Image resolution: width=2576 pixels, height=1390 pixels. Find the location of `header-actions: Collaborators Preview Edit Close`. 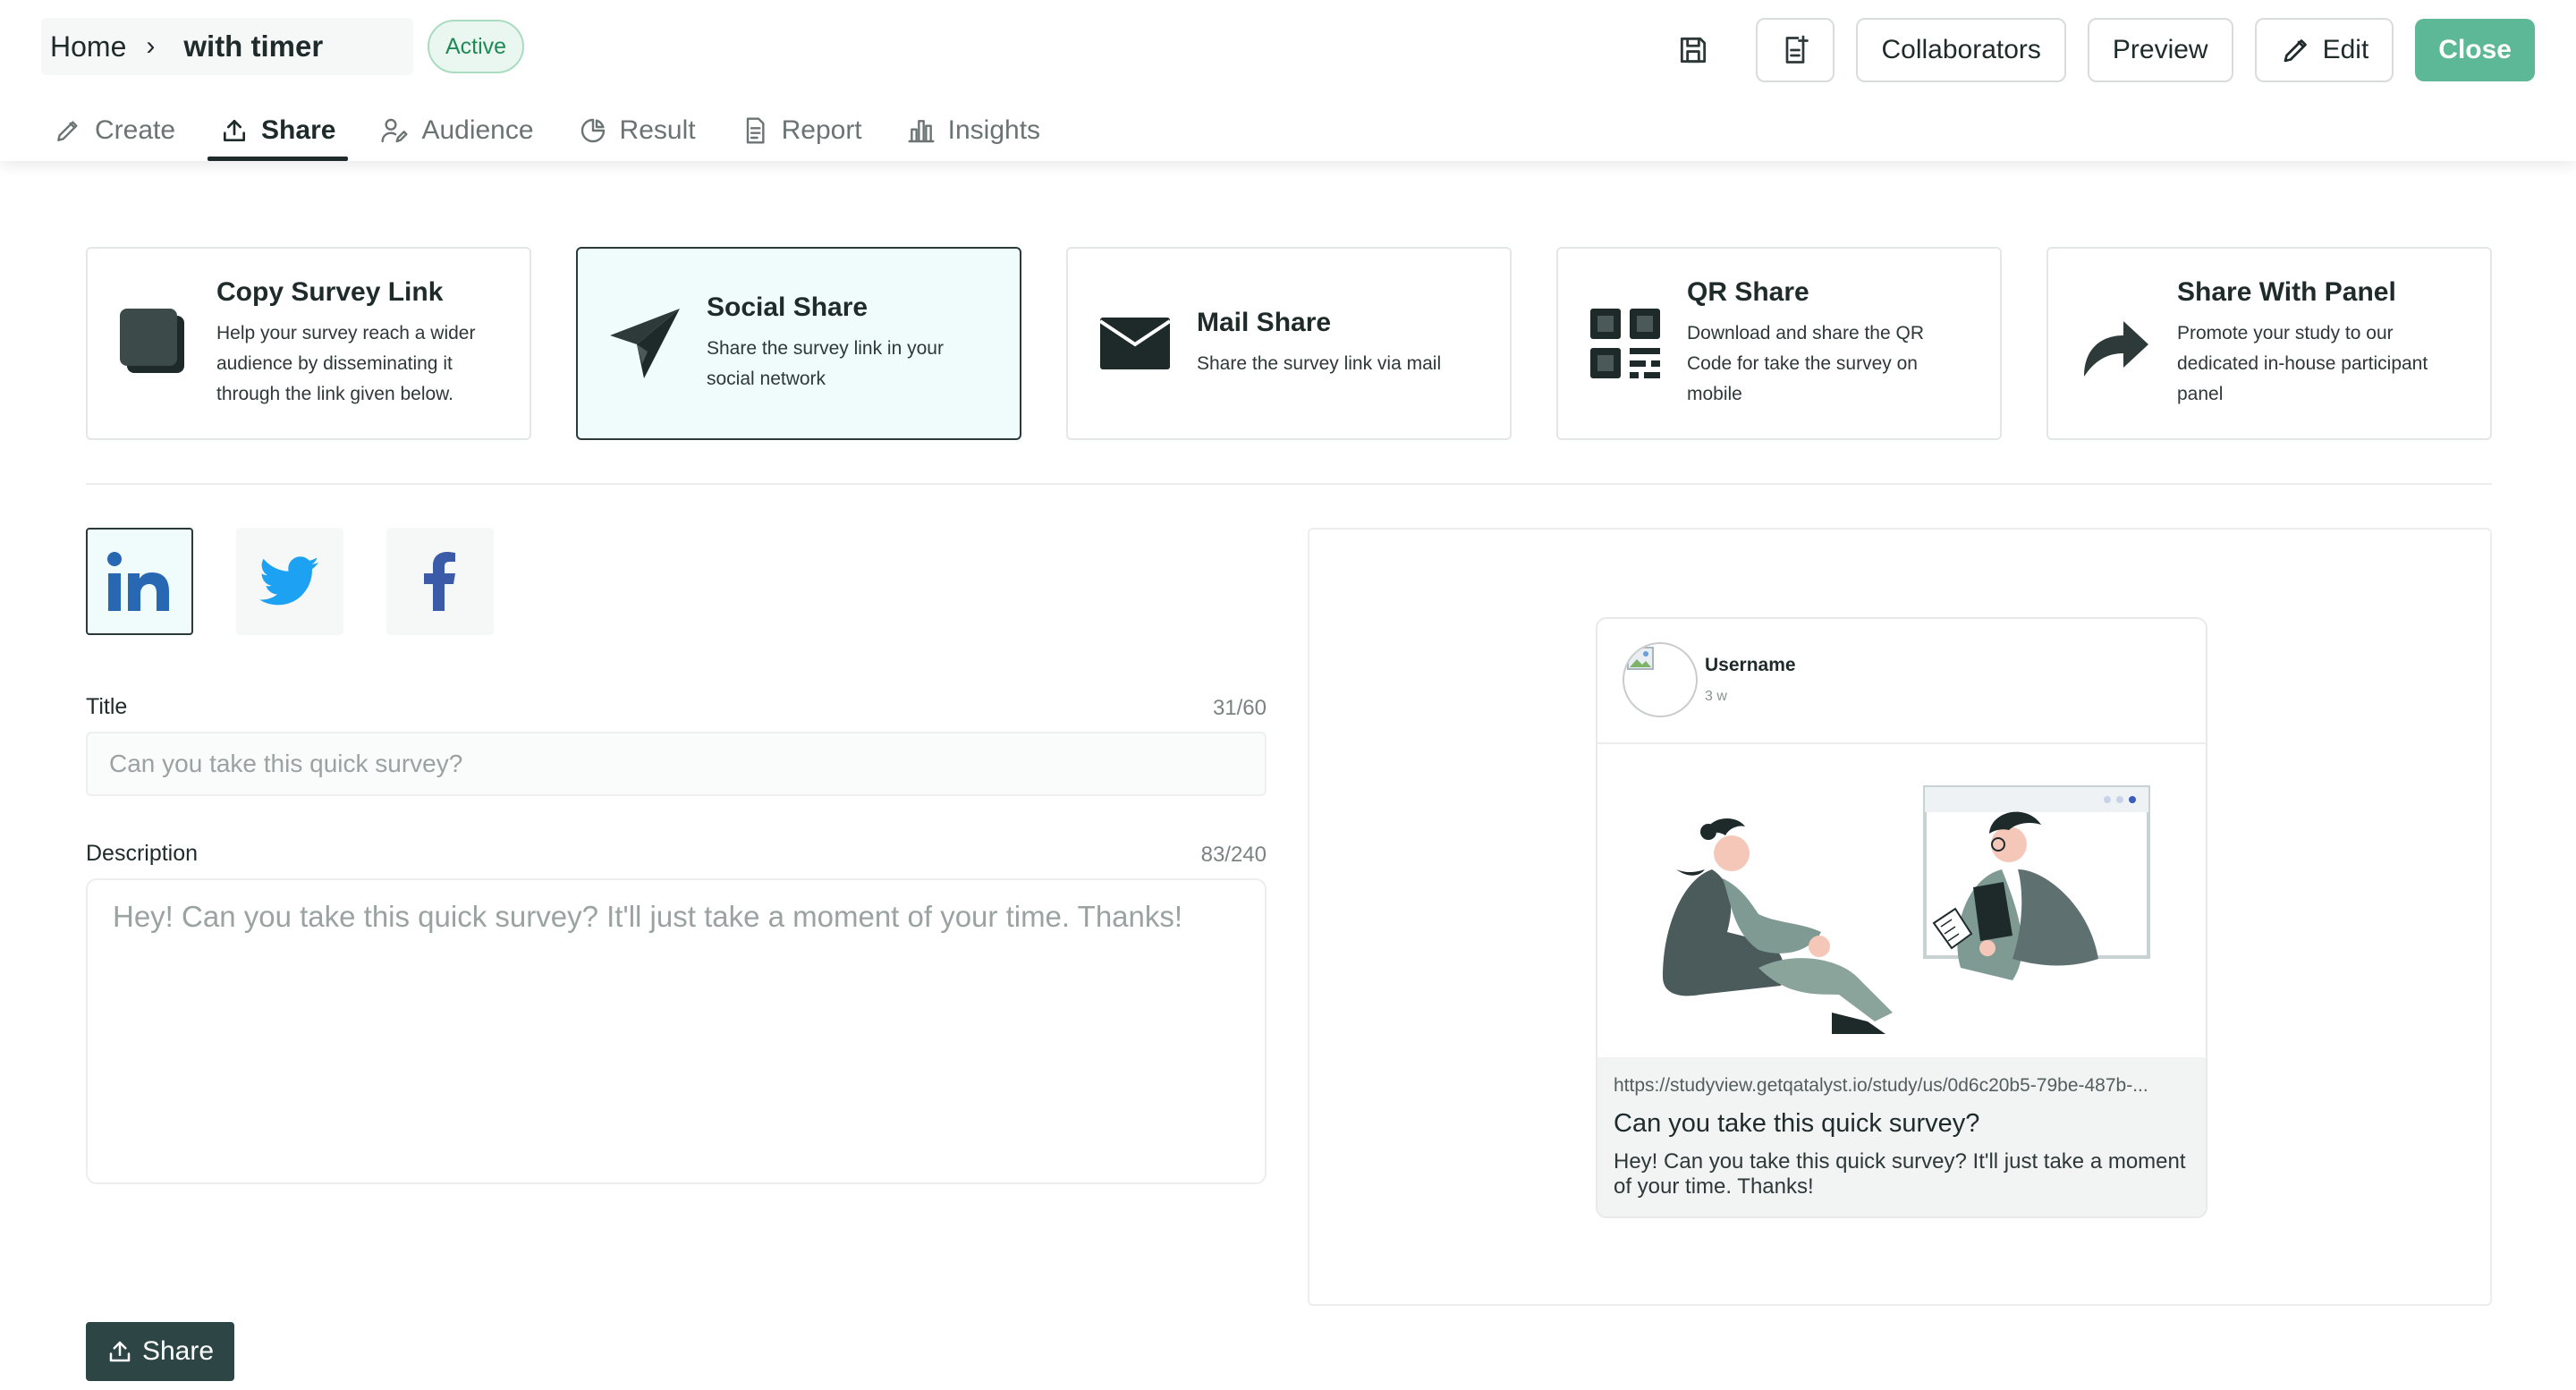

header-actions: Collaborators Preview Edit Close is located at coordinates (2101, 50).